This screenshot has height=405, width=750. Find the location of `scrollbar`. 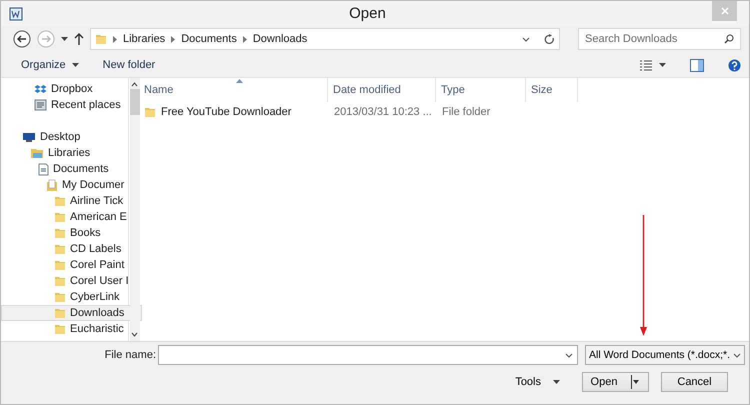

scrollbar is located at coordinates (135, 209).